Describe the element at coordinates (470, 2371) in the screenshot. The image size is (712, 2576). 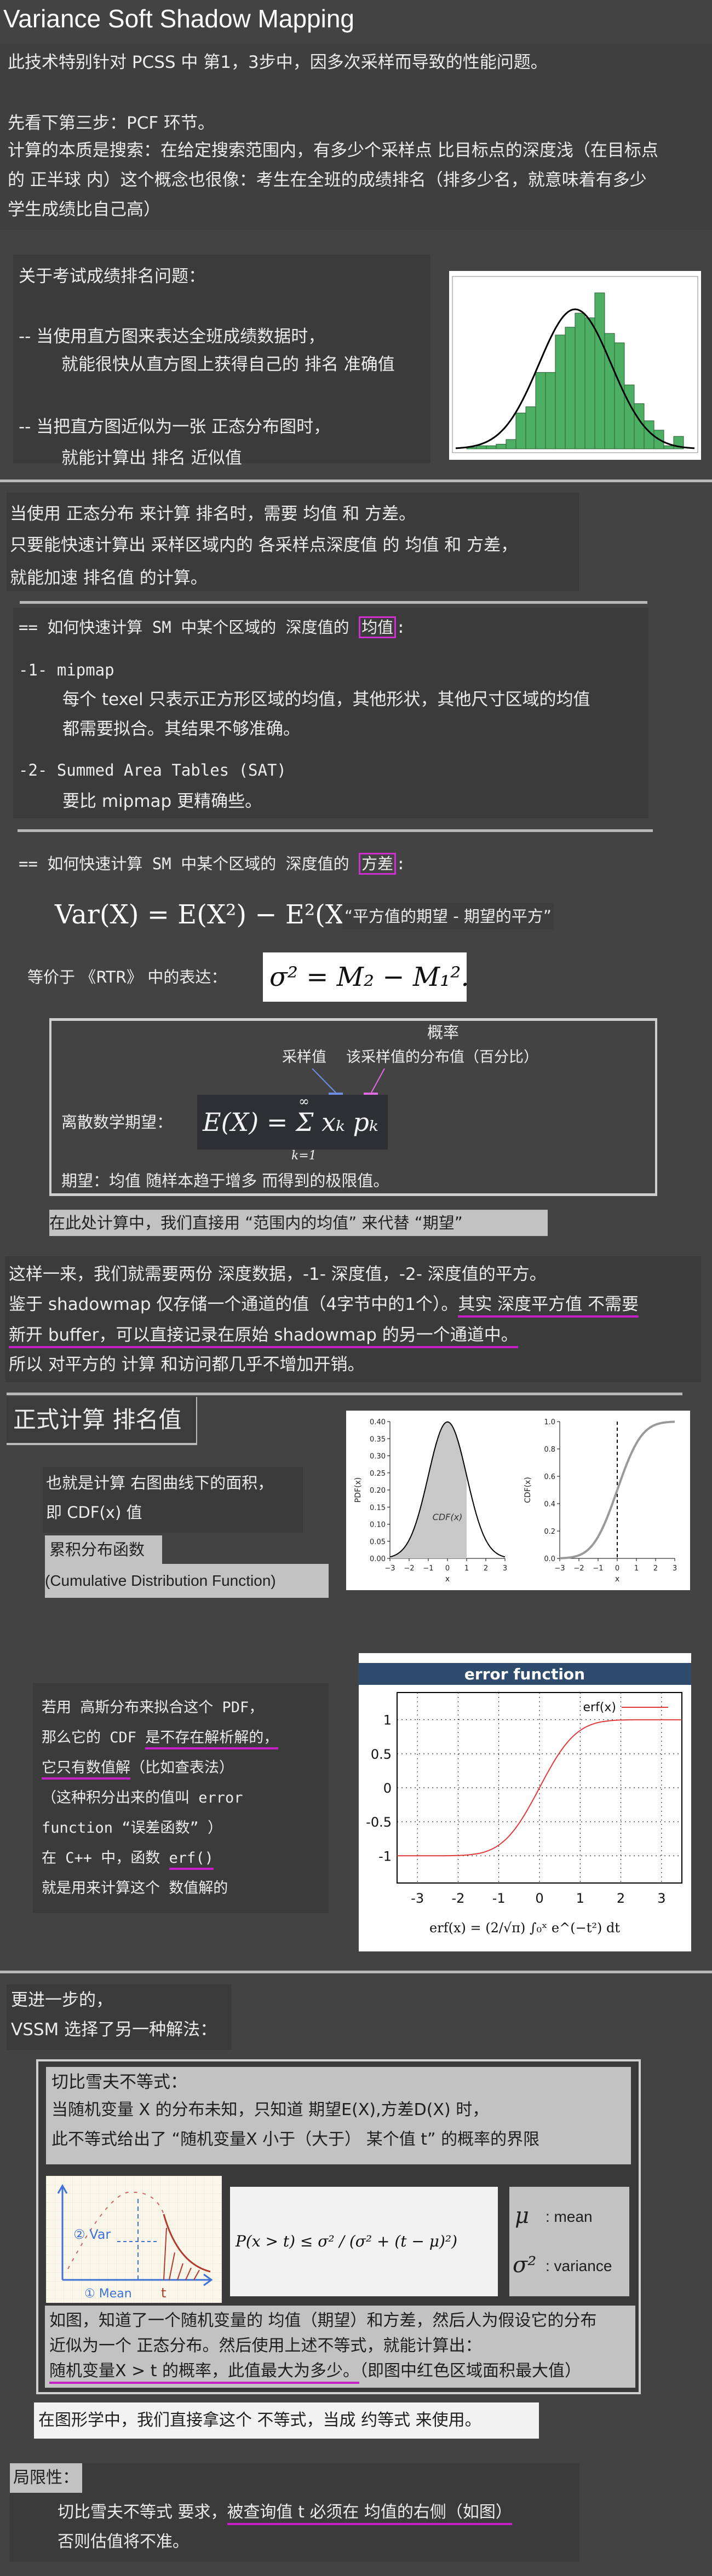
I see `explanation-text: （即图中红色区域面积最大值）` at that location.